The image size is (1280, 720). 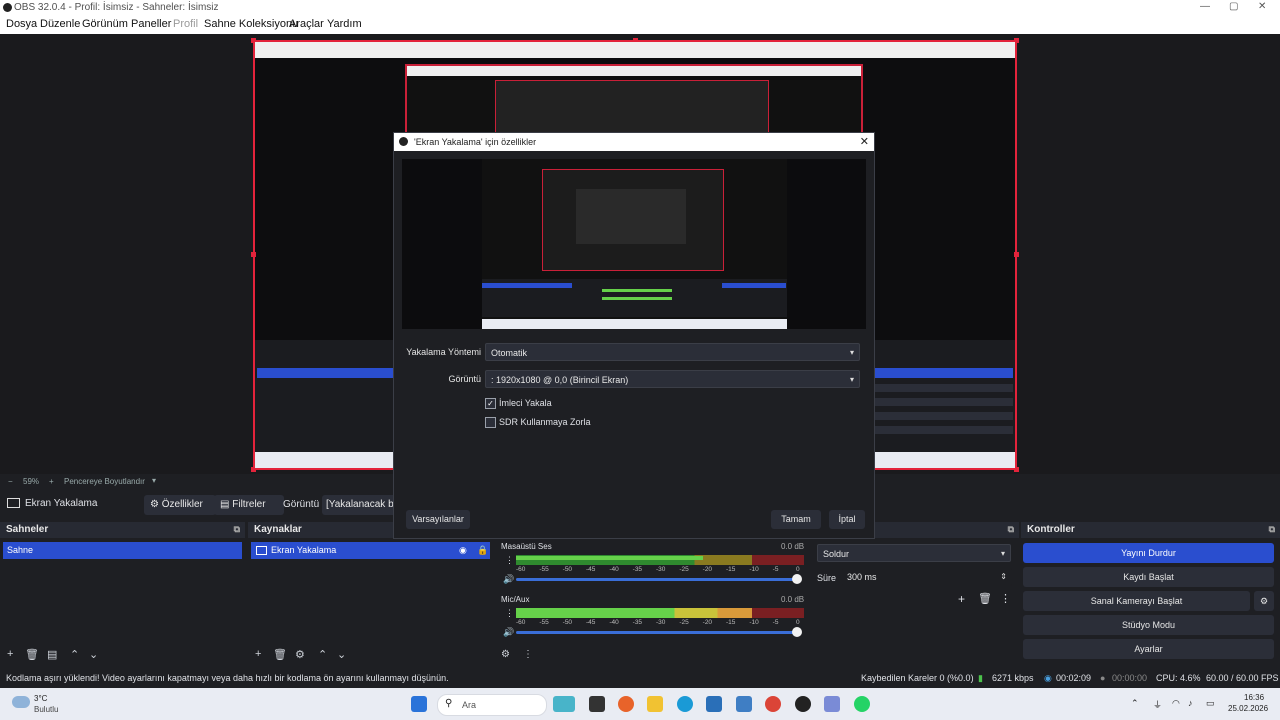 What do you see at coordinates (1242, 678) in the screenshot?
I see `fps: 60.00 / 60.00 FPS` at bounding box center [1242, 678].